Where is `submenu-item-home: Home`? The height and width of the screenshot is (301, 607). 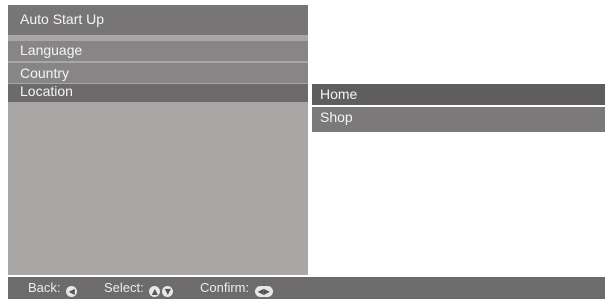
submenu-item-home: Home is located at coordinates (458, 94).